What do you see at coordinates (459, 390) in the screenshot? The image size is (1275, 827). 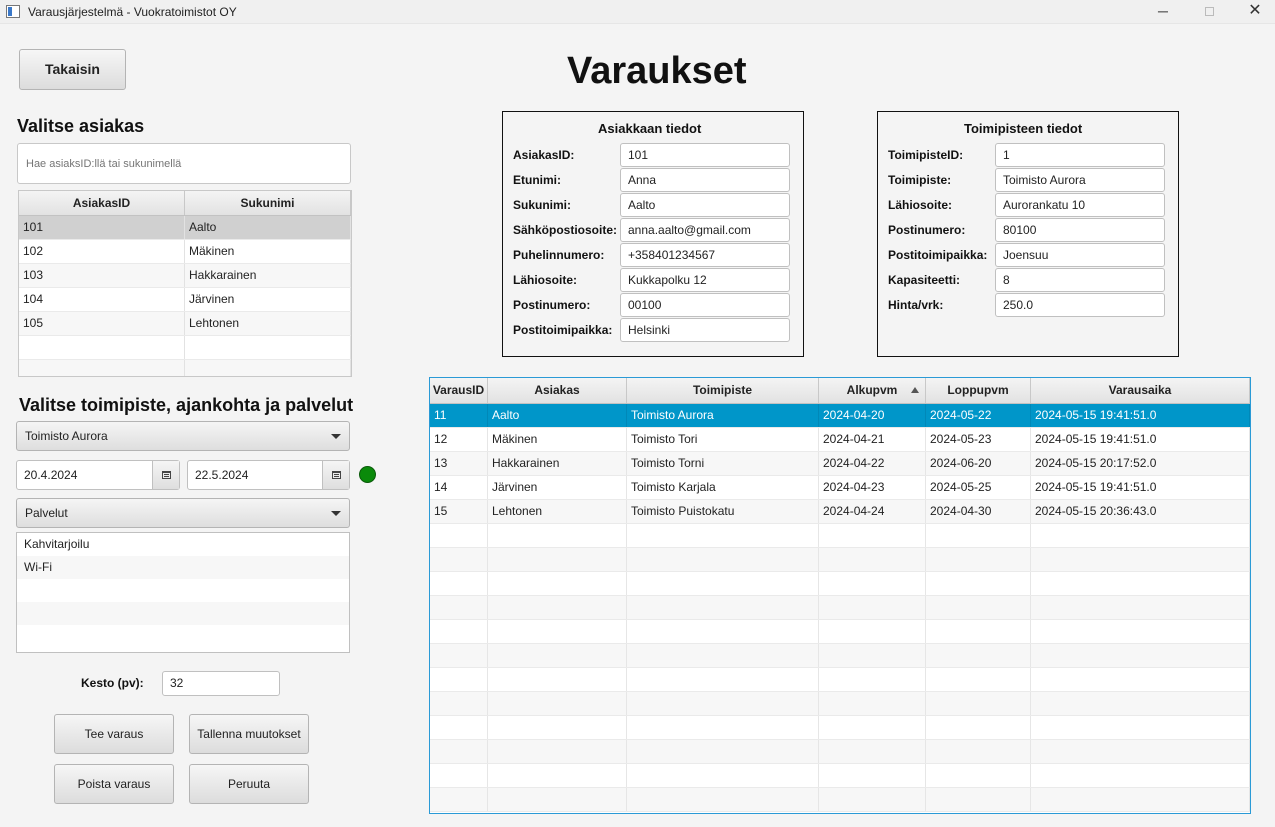 I see `column-header-varausid: VarausID` at bounding box center [459, 390].